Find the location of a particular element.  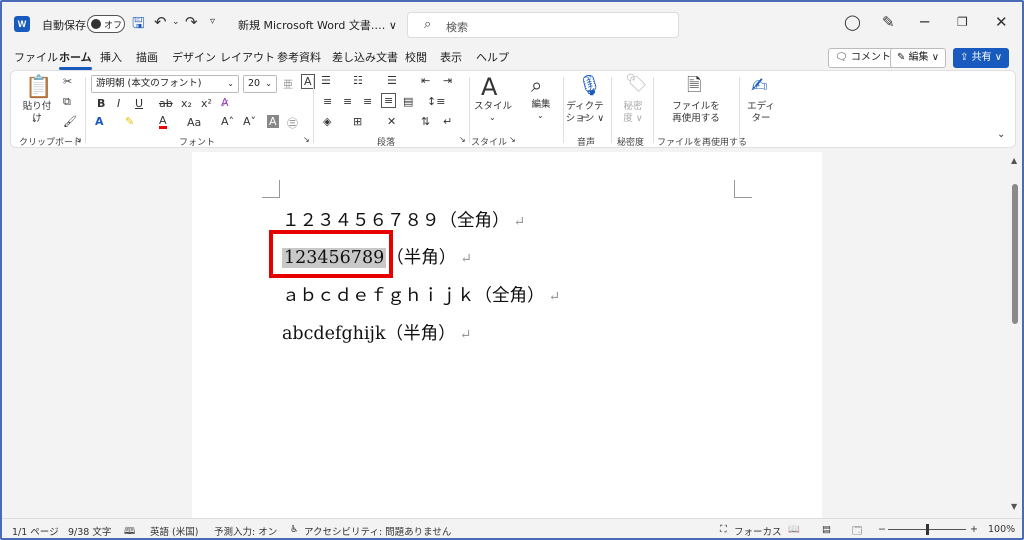

font-name-select: 游明朝 (本文のフォント) ⌄ is located at coordinates (165, 84).